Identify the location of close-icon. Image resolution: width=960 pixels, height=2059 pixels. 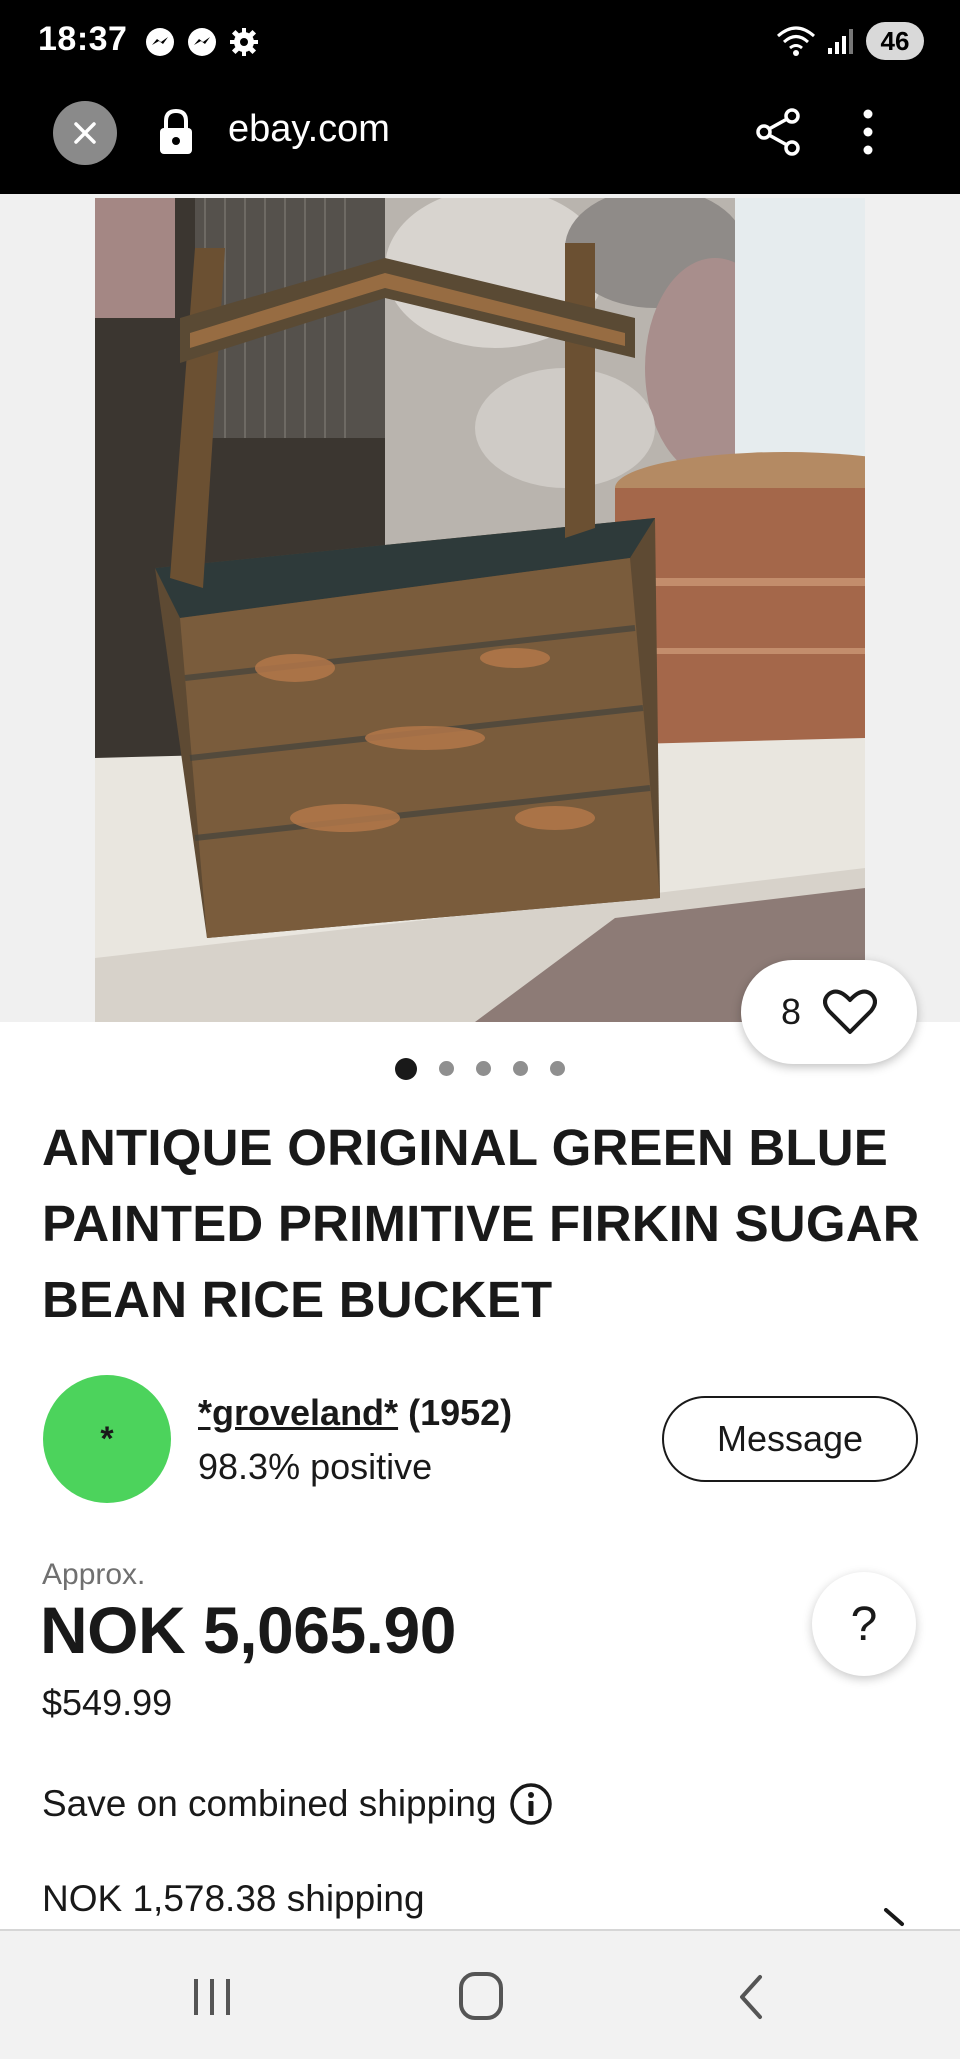
(85, 133).